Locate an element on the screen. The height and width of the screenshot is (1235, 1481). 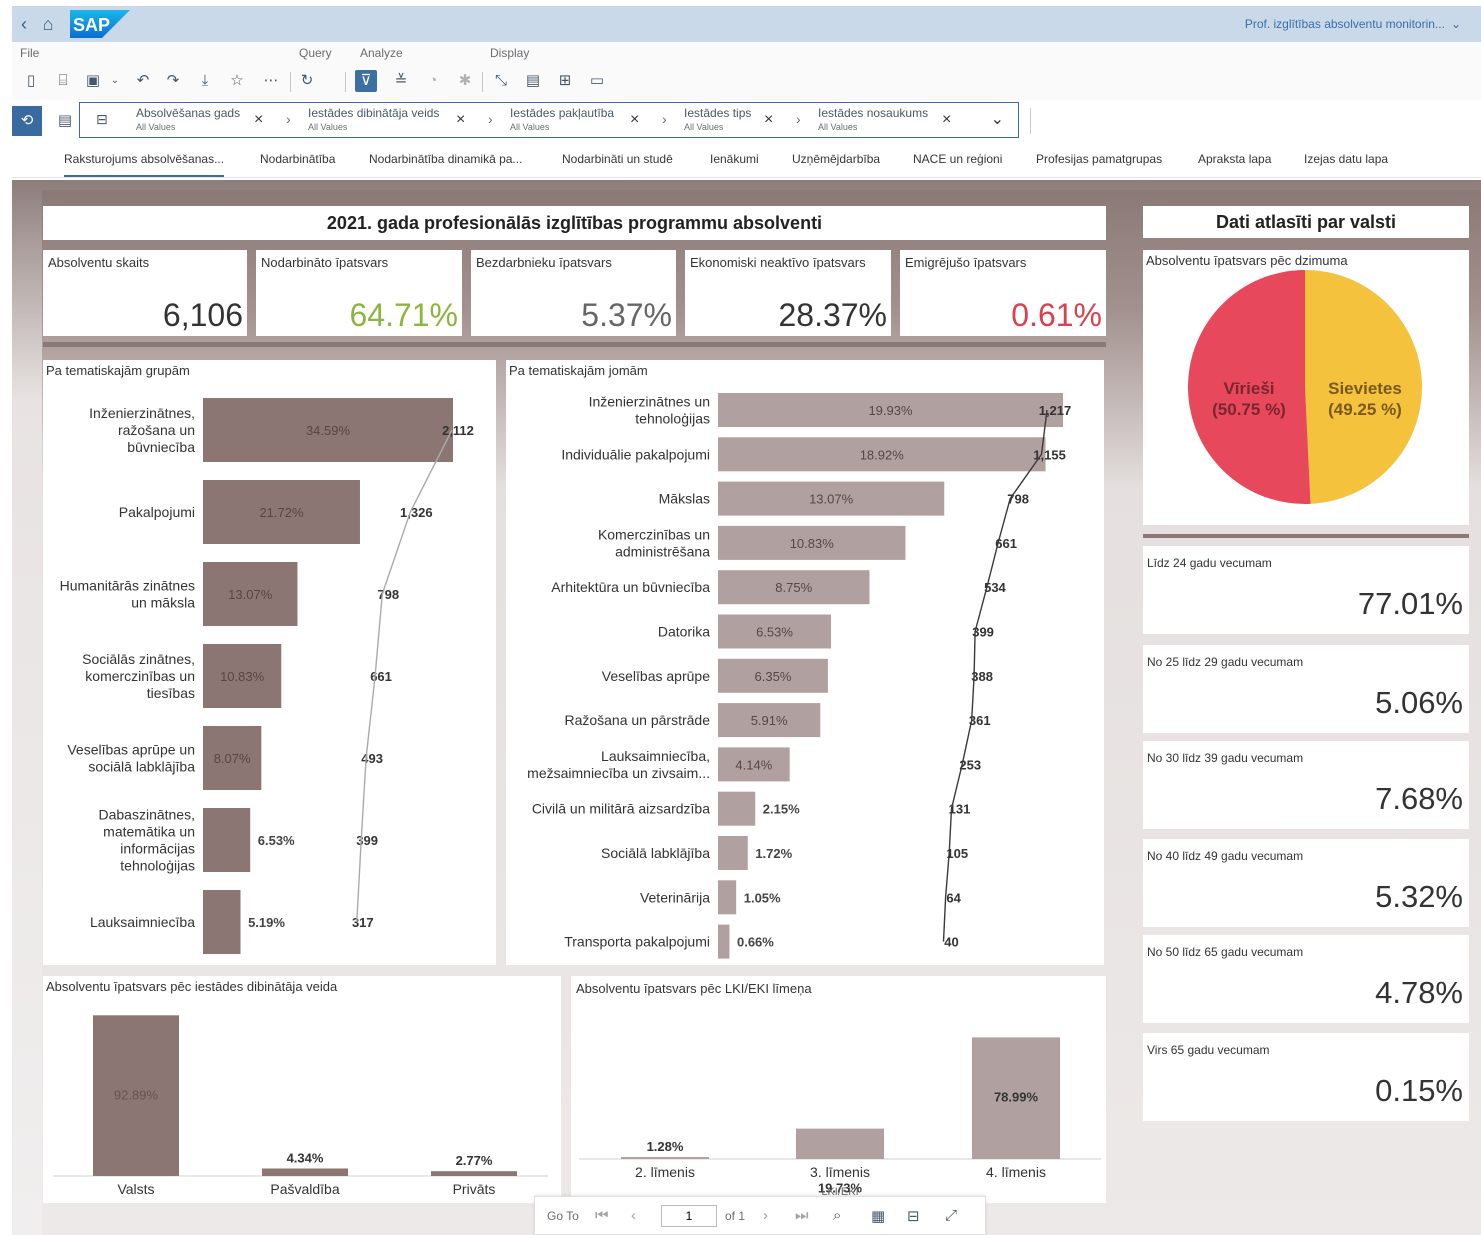
history-icon: ◔ is located at coordinates (433, 81).